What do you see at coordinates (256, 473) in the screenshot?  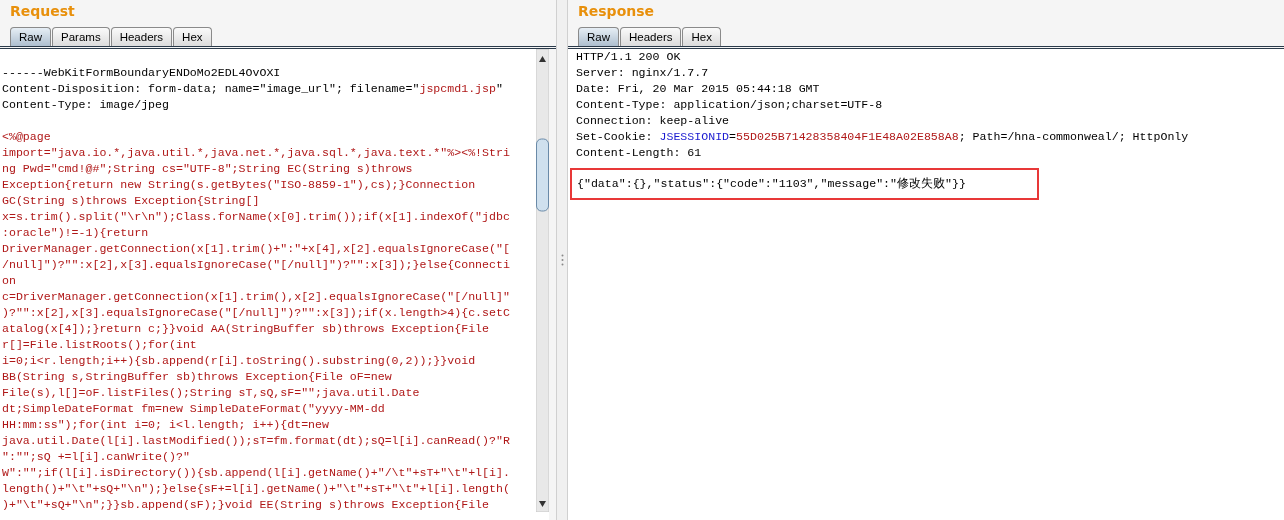 I see `code-line: W":"";if(l[i].isDirectory()){sb.append(l[i].getName()+"/\t"+sT+"\t"+l[i].` at bounding box center [256, 473].